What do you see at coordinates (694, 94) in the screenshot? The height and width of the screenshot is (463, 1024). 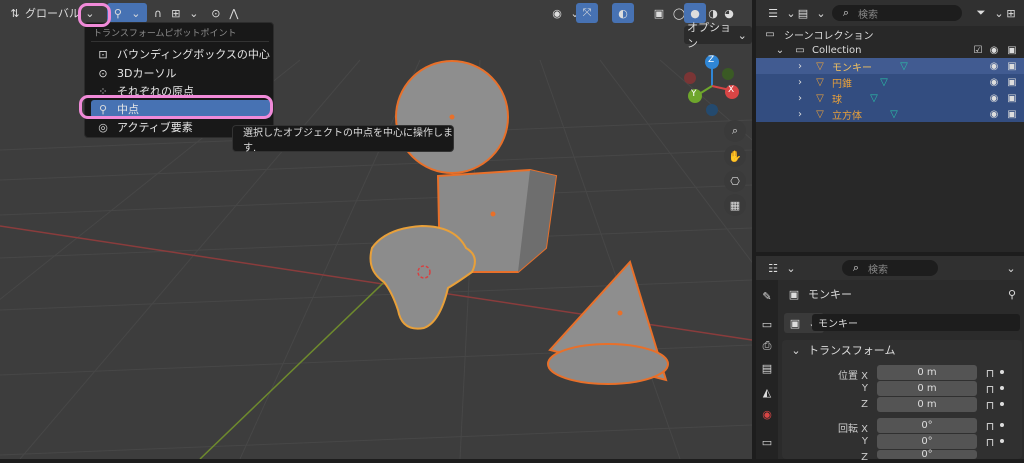 I see `gizmo-y-label: Y` at bounding box center [694, 94].